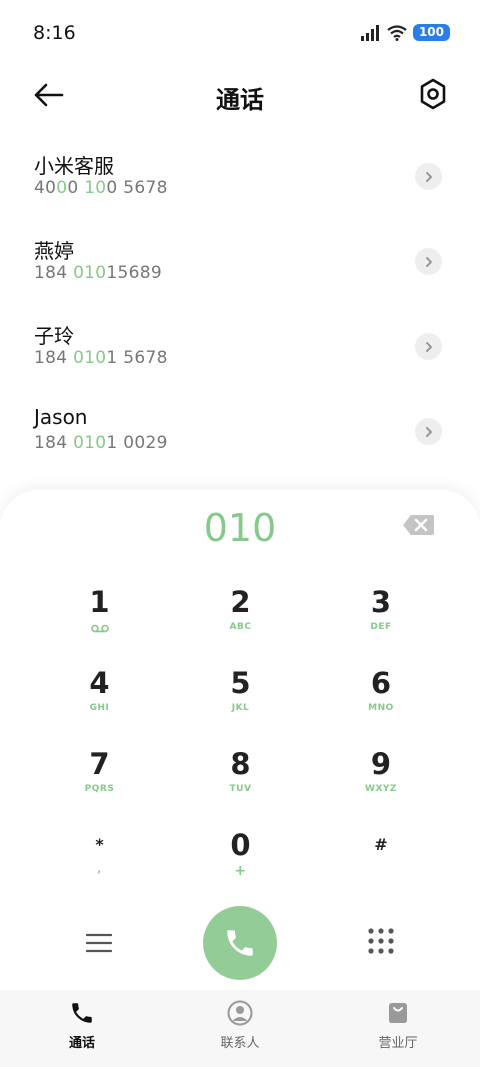  I want to click on key-7: 7 PQRS, so click(99, 774).